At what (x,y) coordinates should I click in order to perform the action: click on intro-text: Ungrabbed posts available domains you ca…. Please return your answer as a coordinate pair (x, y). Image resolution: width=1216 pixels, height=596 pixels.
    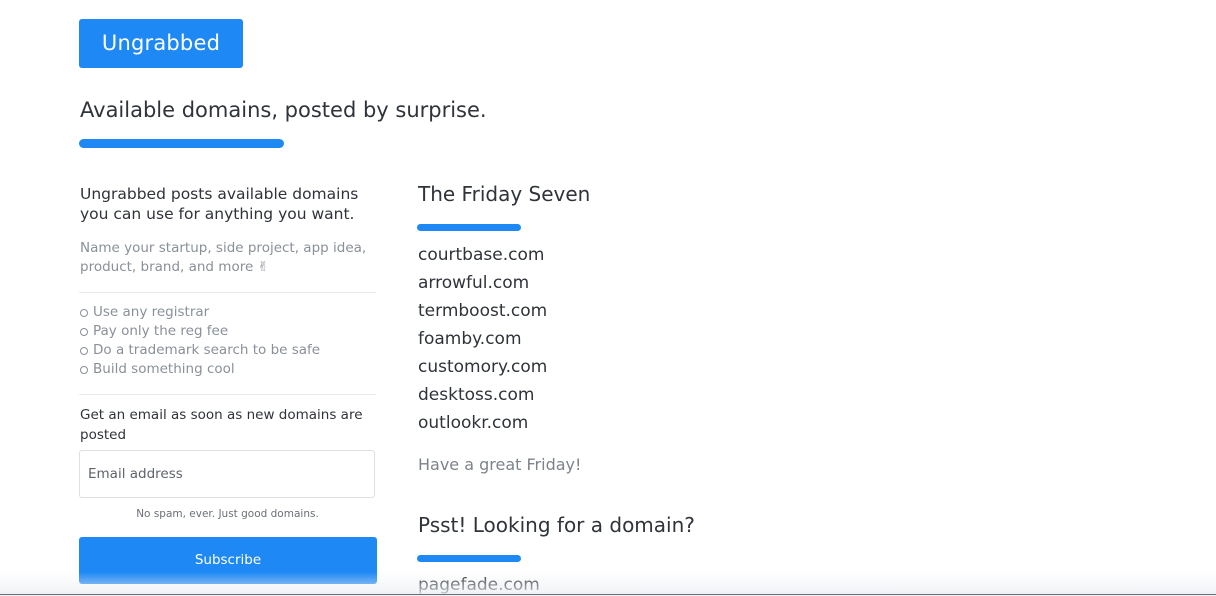
    Looking at the image, I should click on (219, 204).